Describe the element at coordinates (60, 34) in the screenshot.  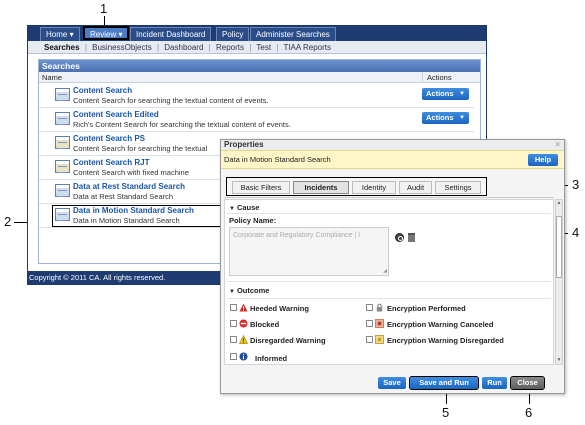
I see `tab-home: Home ▾` at that location.